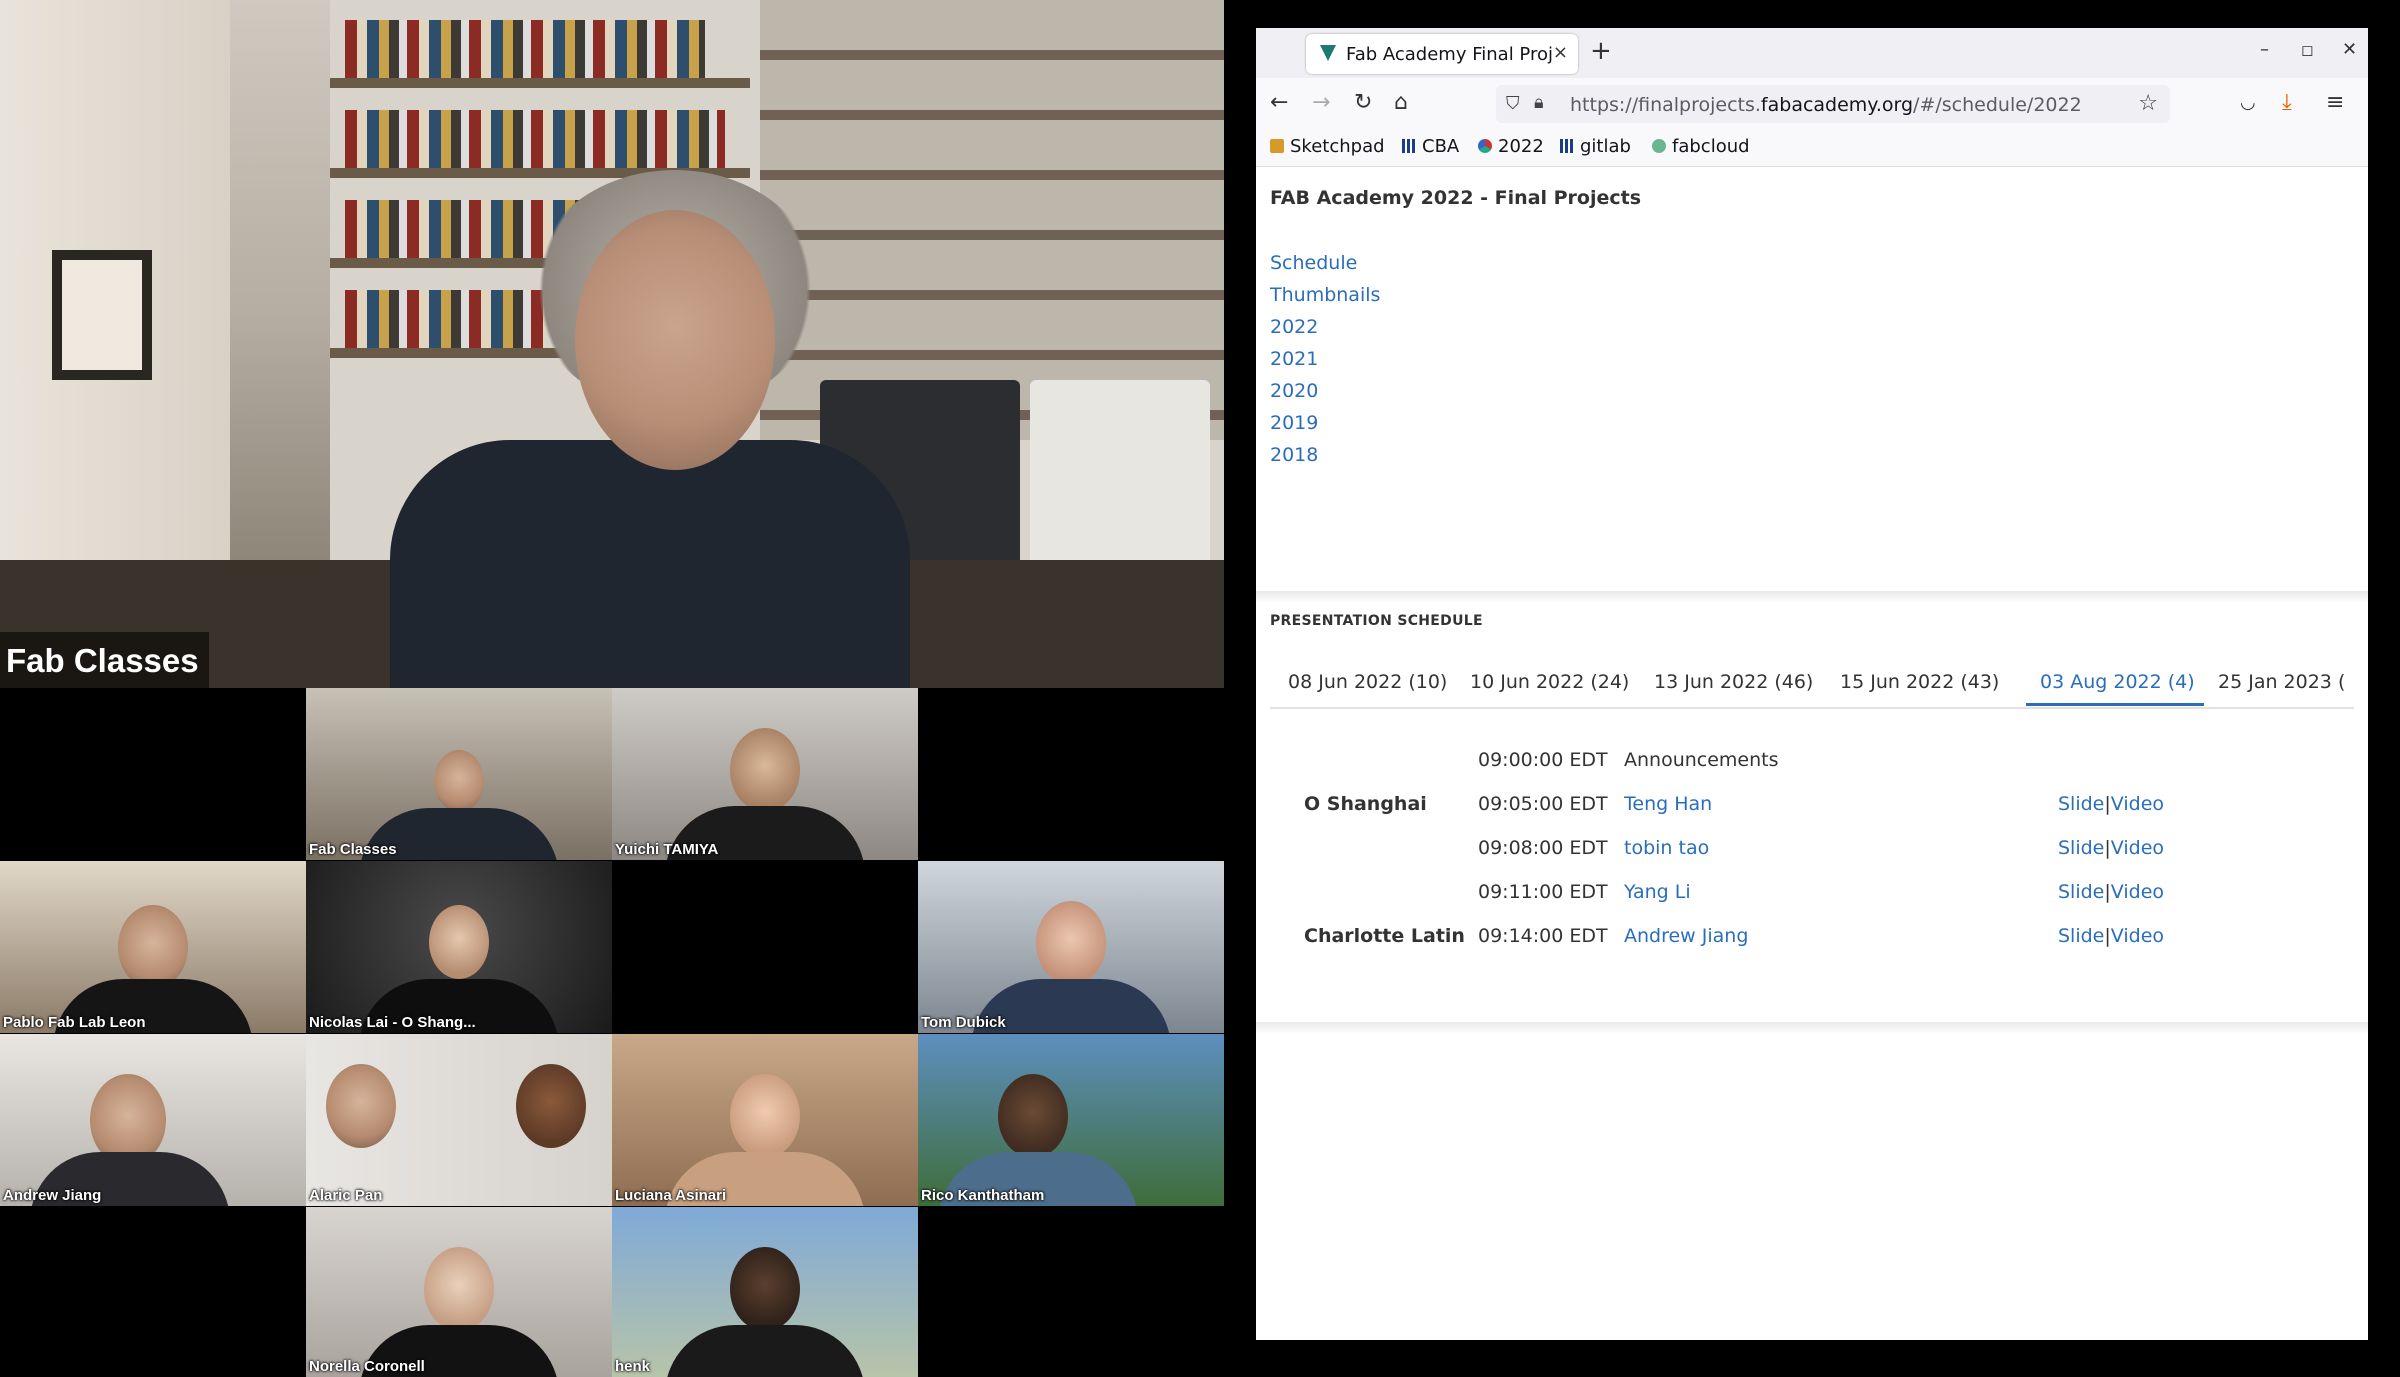 The width and height of the screenshot is (2400, 1377). I want to click on cube-icon, so click(1485, 146).